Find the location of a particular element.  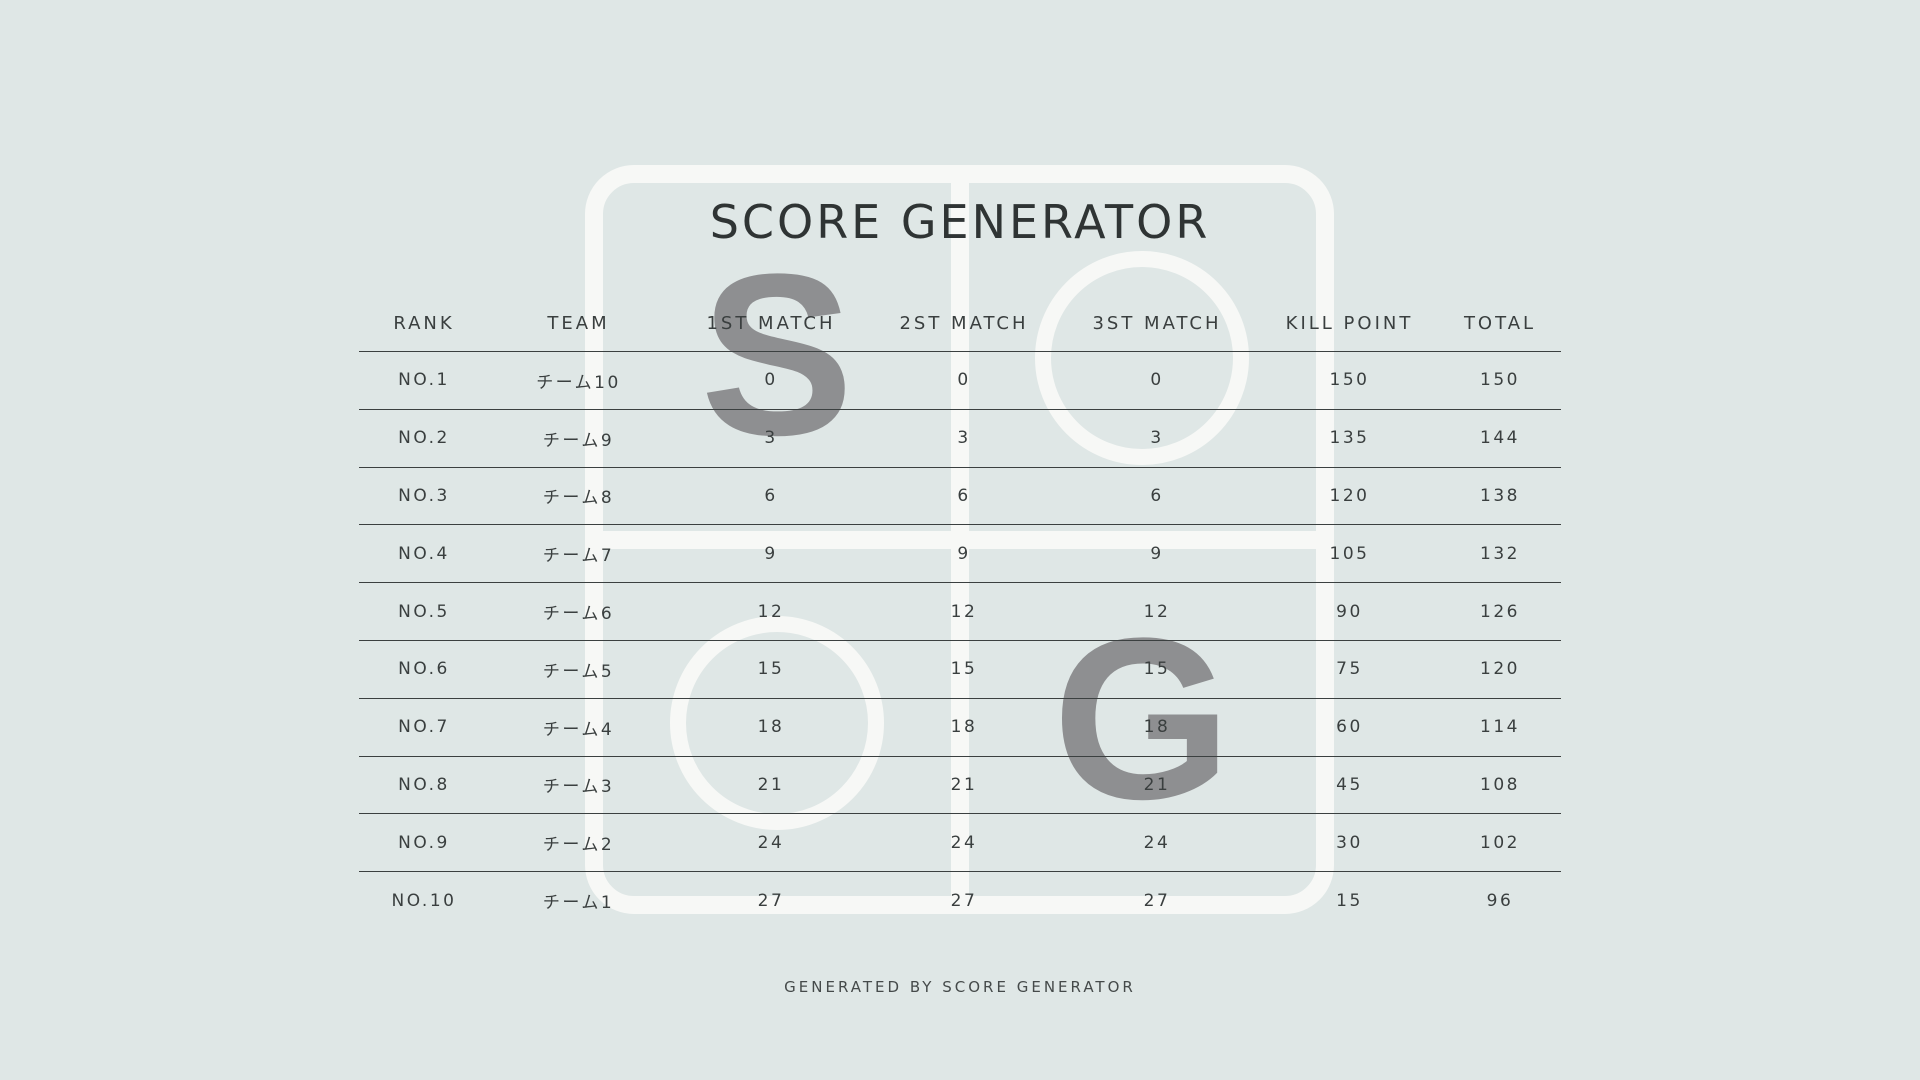

team-cell: チーム3 is located at coordinates (578, 785).